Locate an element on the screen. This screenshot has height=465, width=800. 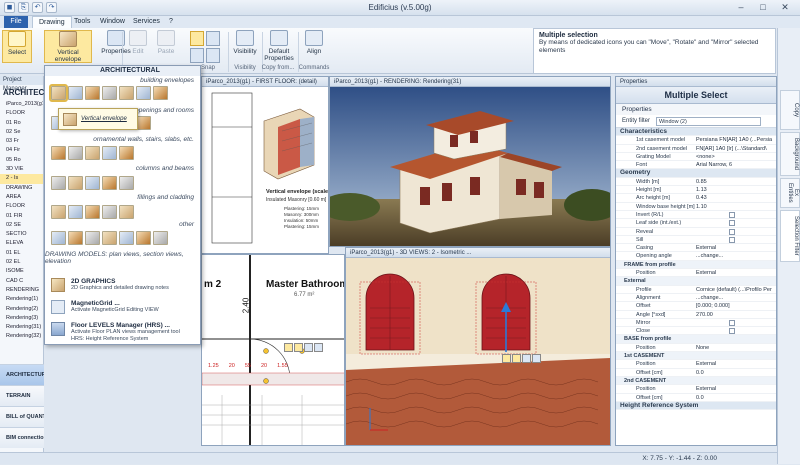
rotate-icon is located at coordinates (298, 347).